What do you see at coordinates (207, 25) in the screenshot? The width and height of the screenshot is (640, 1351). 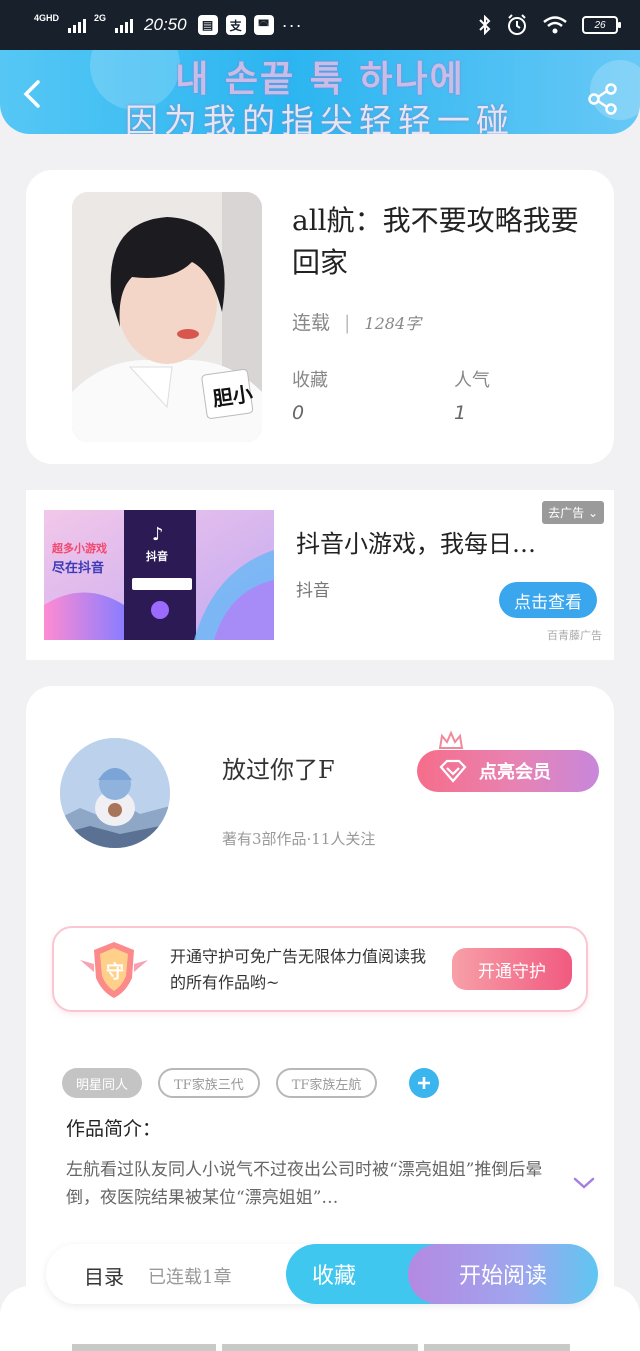 I see `calendar-icon: ▤` at bounding box center [207, 25].